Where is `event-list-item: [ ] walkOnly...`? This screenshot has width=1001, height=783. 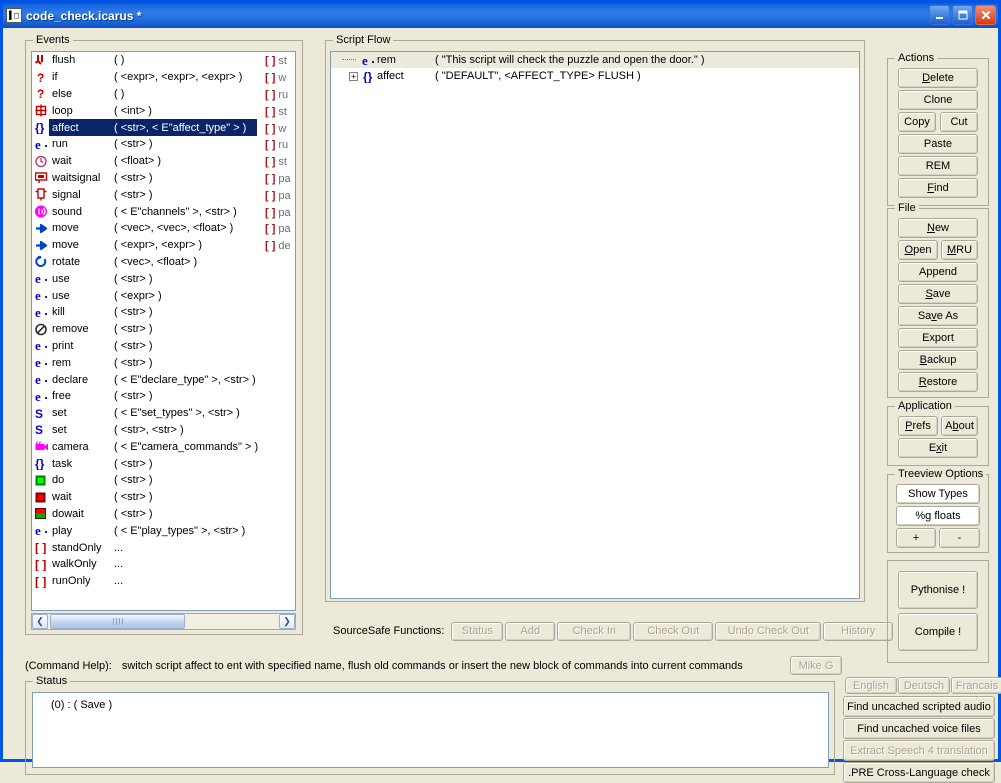
event-list-item: [ ] walkOnly... is located at coordinates (163, 564).